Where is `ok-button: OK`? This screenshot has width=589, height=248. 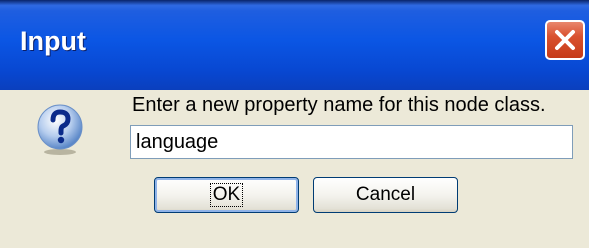
ok-button: OK is located at coordinates (226, 195).